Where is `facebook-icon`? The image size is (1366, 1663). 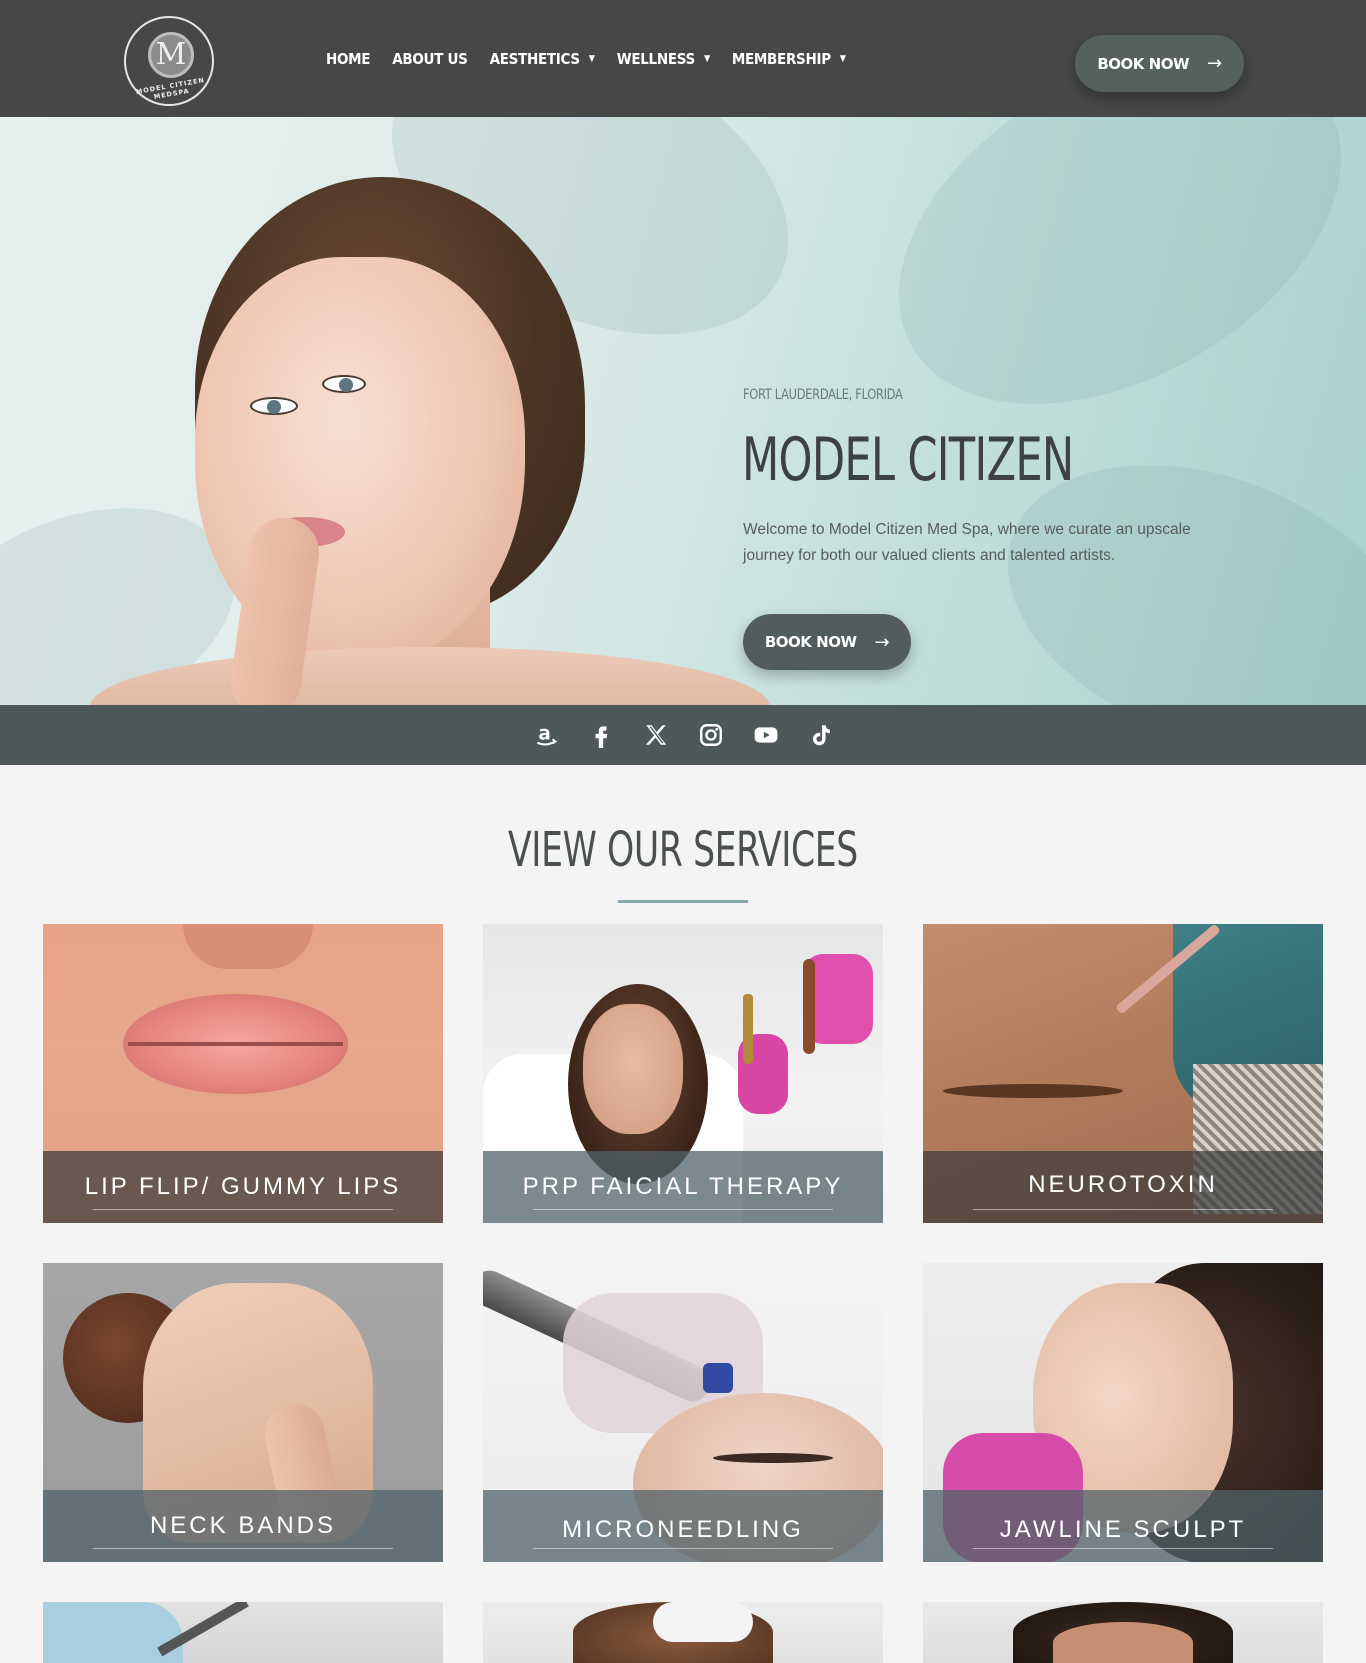
facebook-icon is located at coordinates (600, 735).